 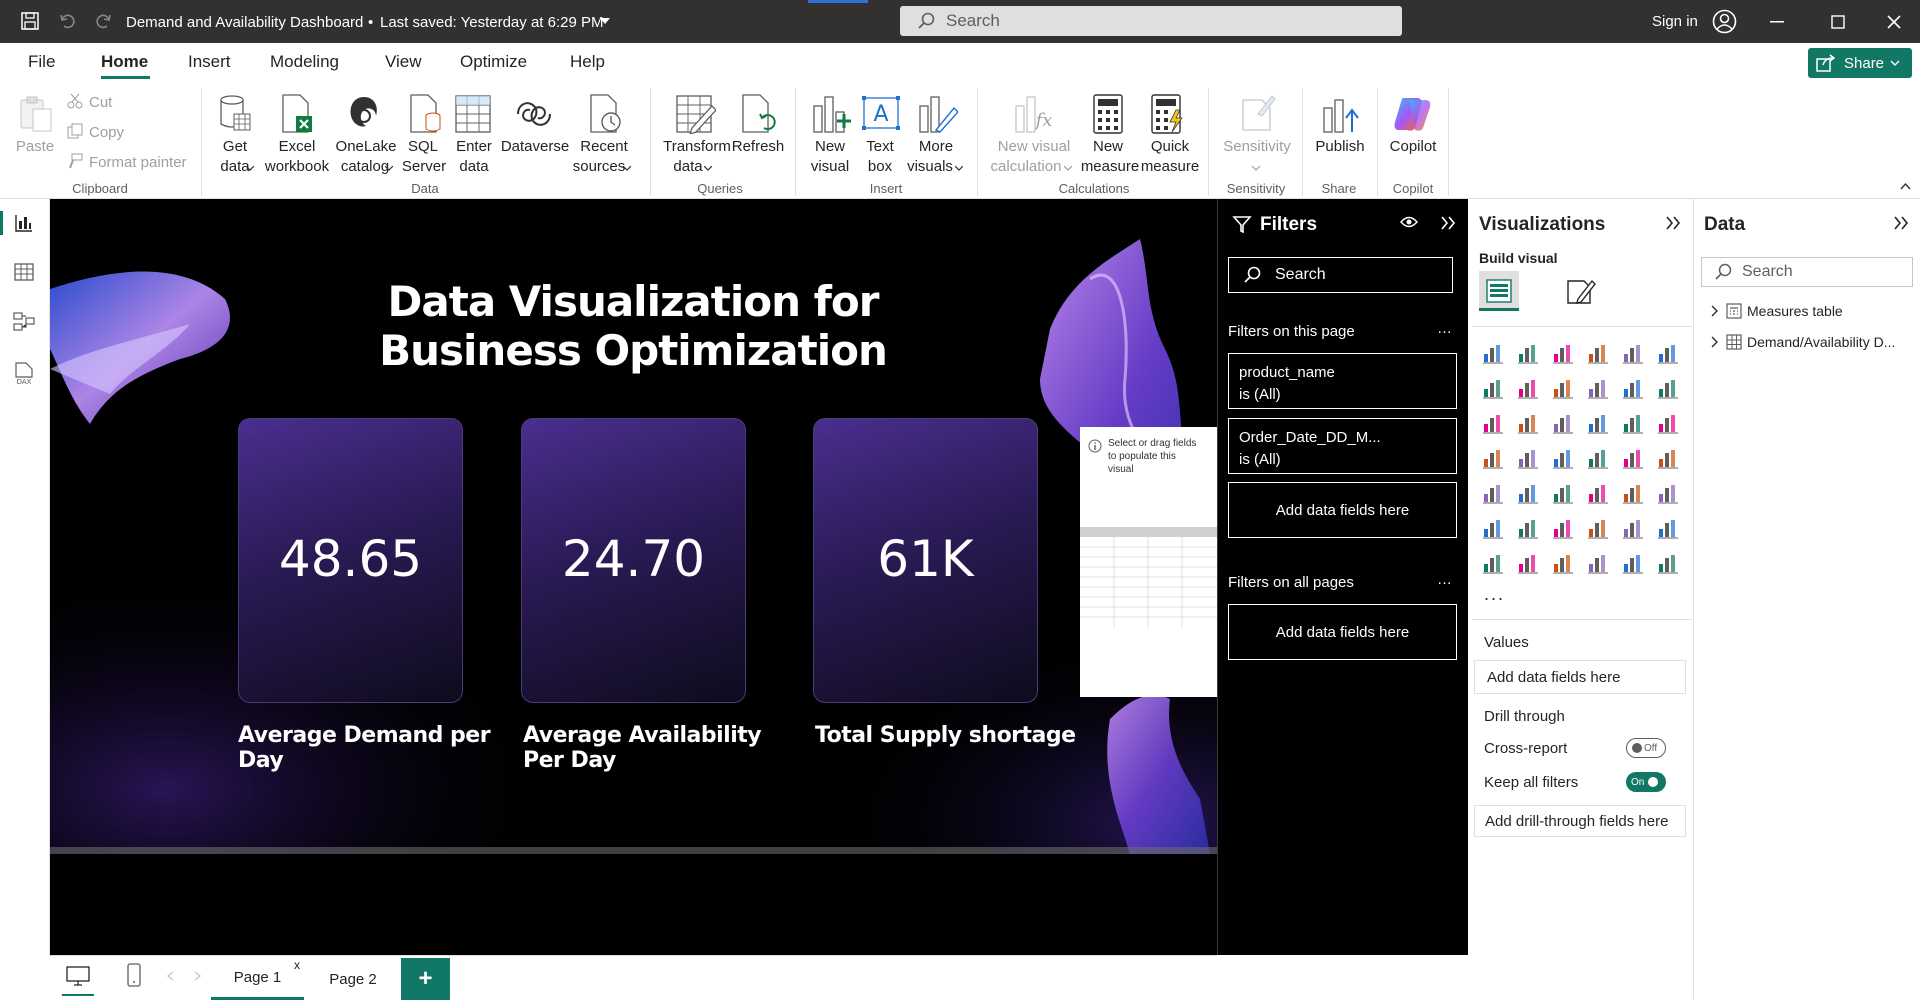 What do you see at coordinates (1528, 528) in the screenshot?
I see `key-influencers-icon` at bounding box center [1528, 528].